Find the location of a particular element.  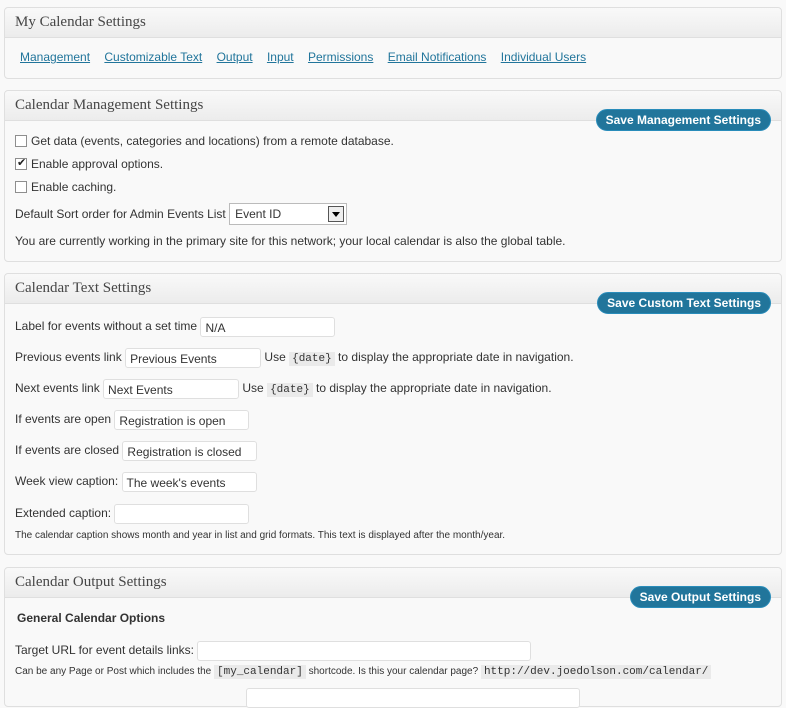

settings-title: My Calendar Settings is located at coordinates (393, 23).